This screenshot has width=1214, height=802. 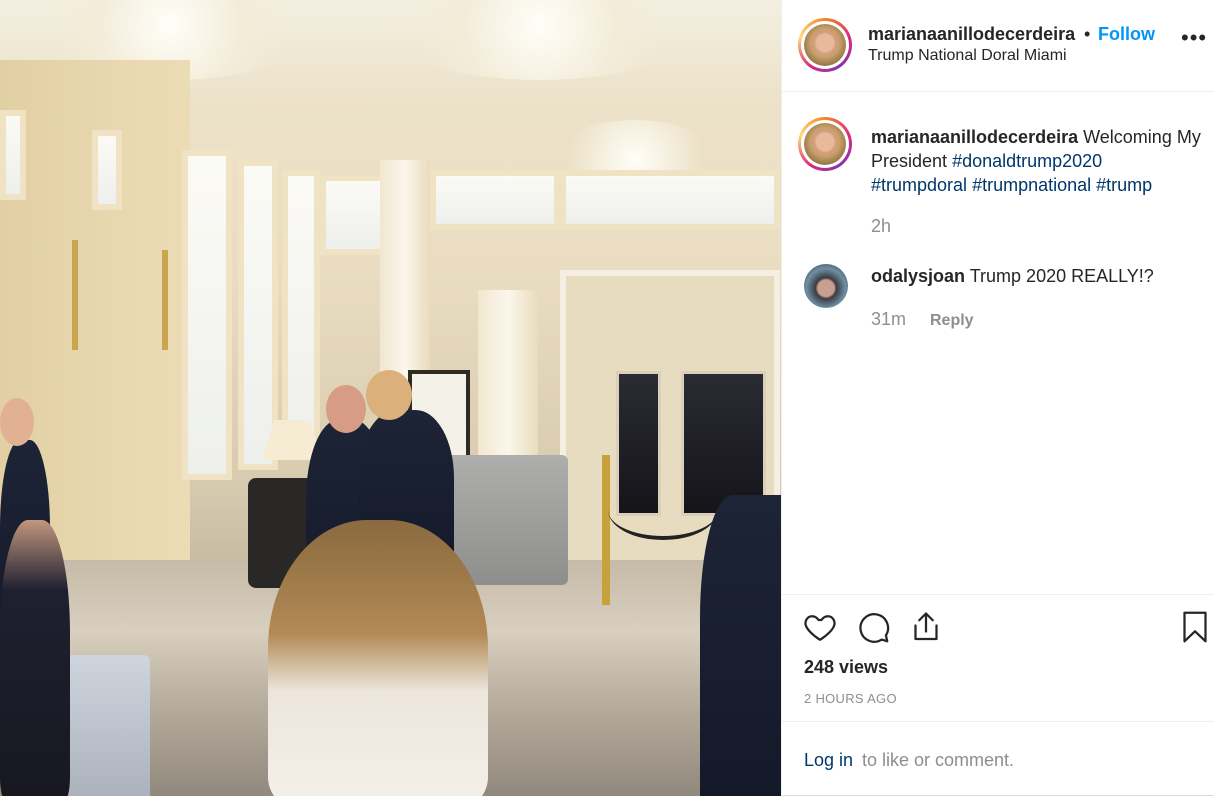 What do you see at coordinates (889, 319) in the screenshot?
I see `comment-time: 31m` at bounding box center [889, 319].